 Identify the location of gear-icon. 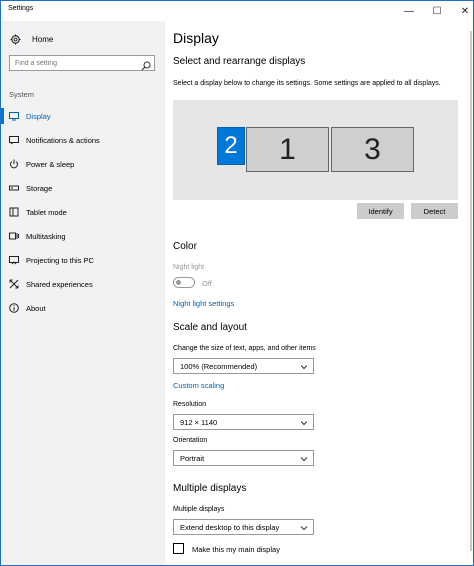
(15, 39).